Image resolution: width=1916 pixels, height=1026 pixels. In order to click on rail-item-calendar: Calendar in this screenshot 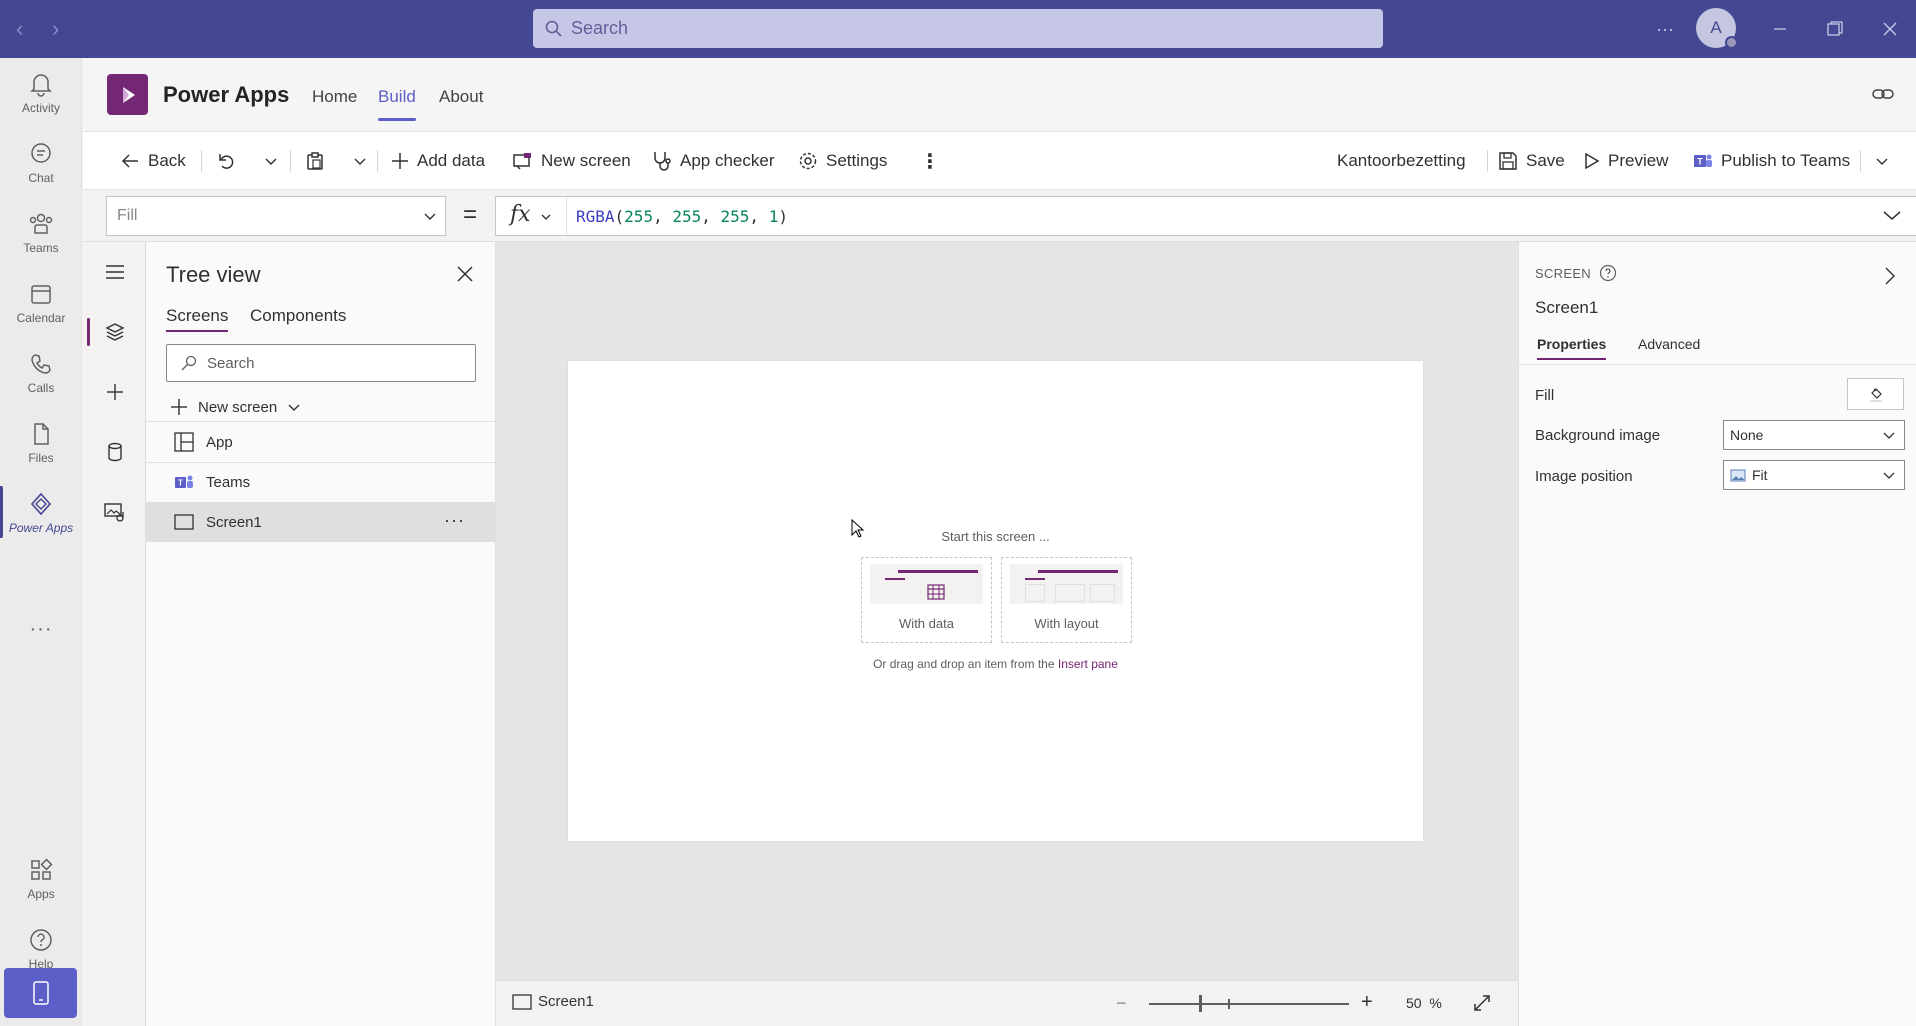, I will do `click(41, 303)`.